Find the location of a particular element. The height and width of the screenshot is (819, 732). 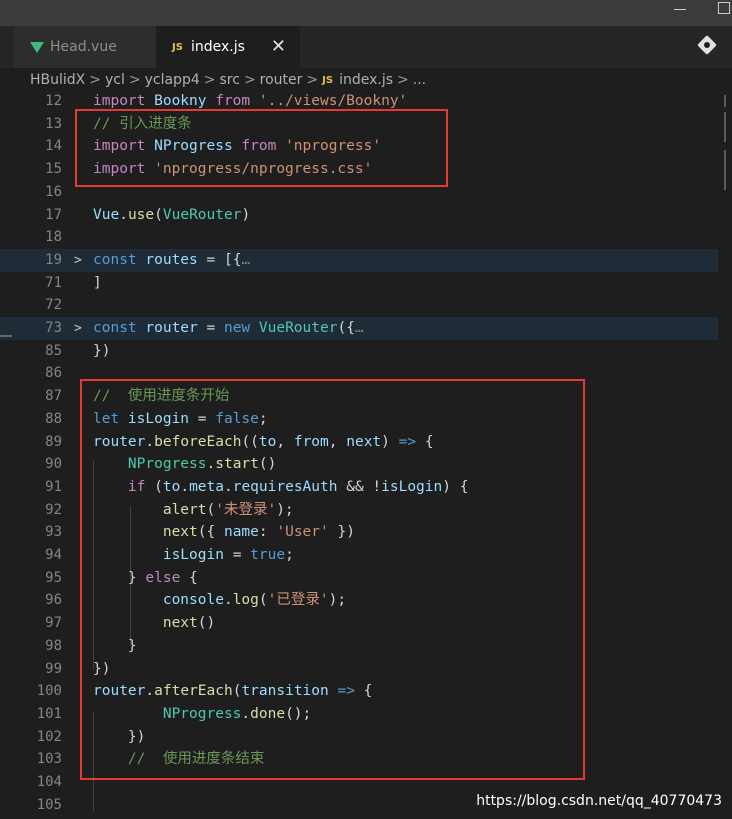

tab-head-vue: Head.vue is located at coordinates (85, 47).